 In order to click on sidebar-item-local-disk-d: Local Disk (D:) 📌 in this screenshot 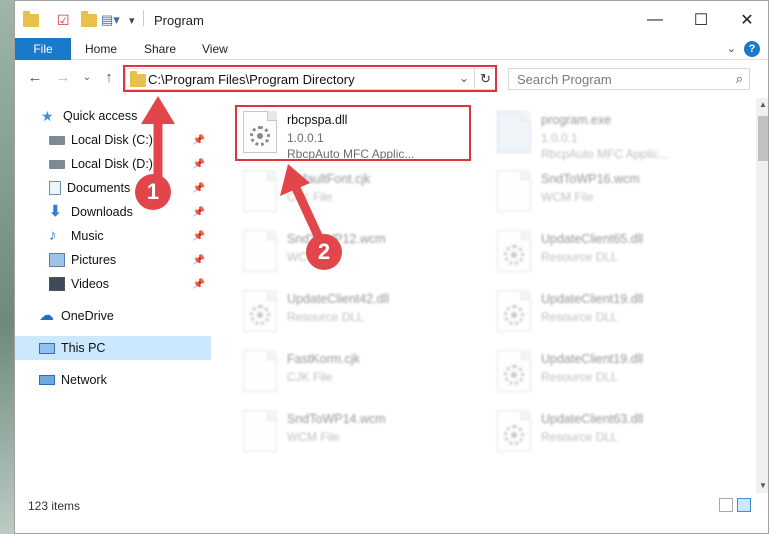, I will do `click(113, 164)`.